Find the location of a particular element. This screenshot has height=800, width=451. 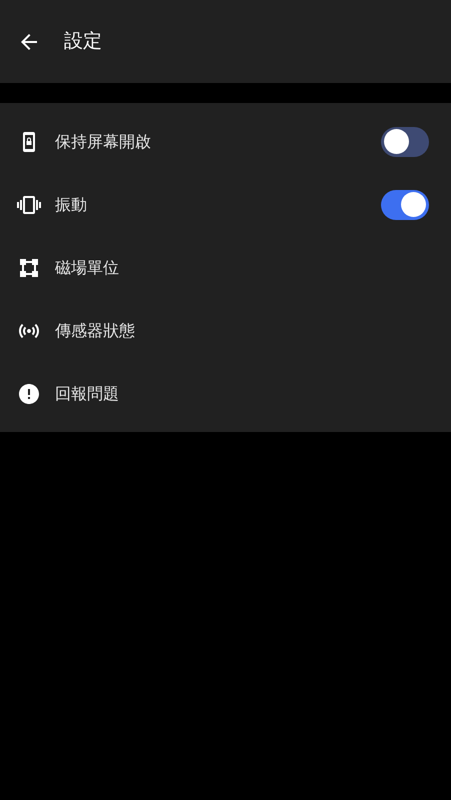

item-label: 回報問題 is located at coordinates (87, 393).